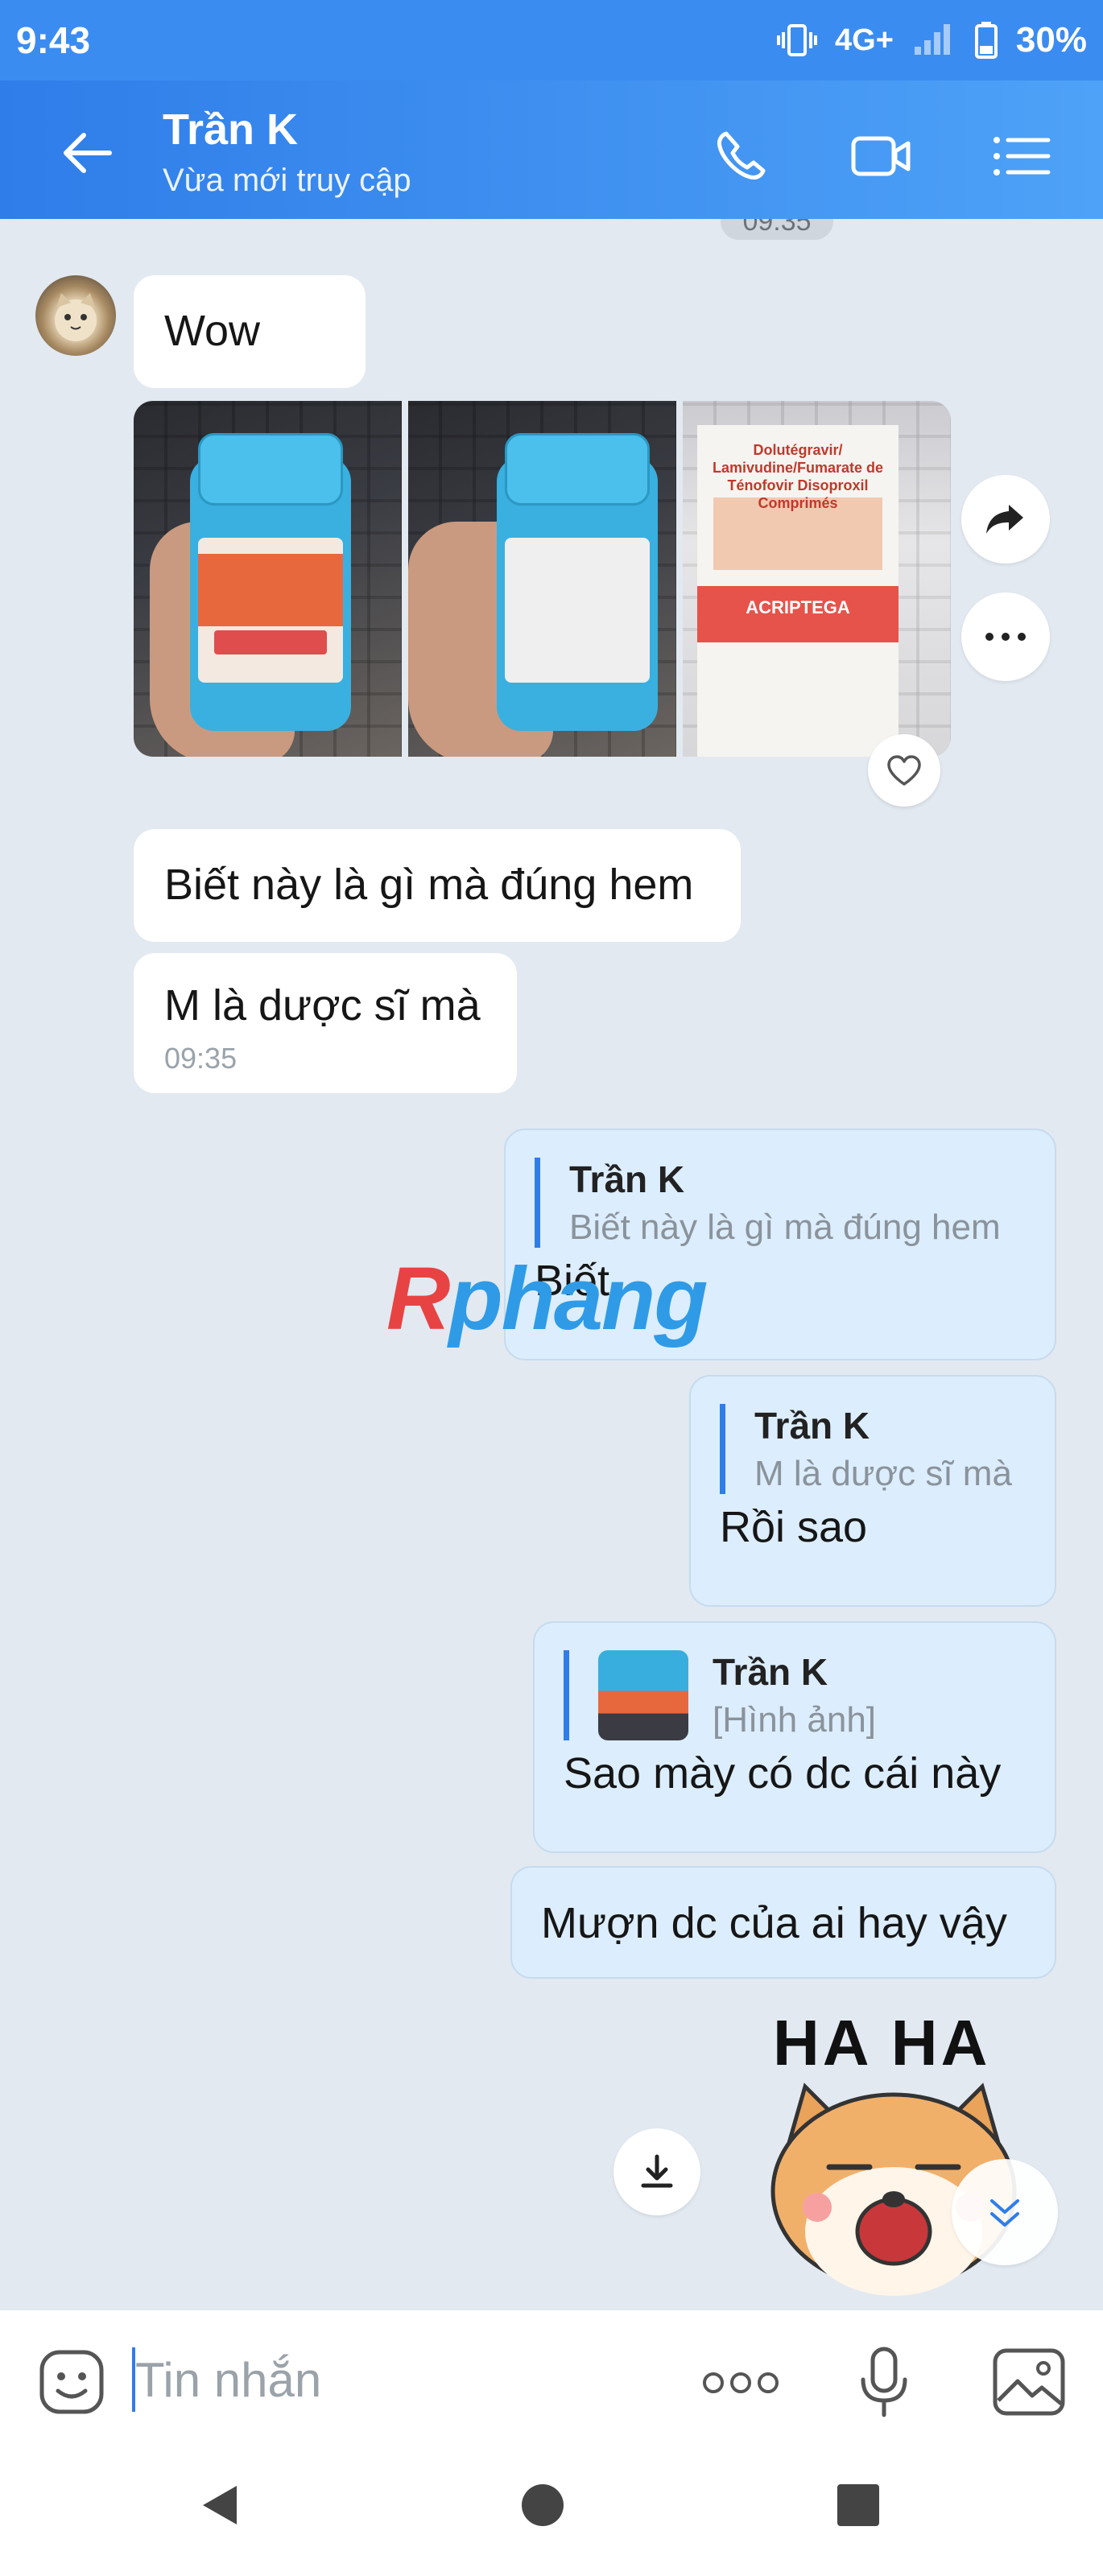 The image size is (1103, 2576). I want to click on menu-list-icon, so click(1021, 156).